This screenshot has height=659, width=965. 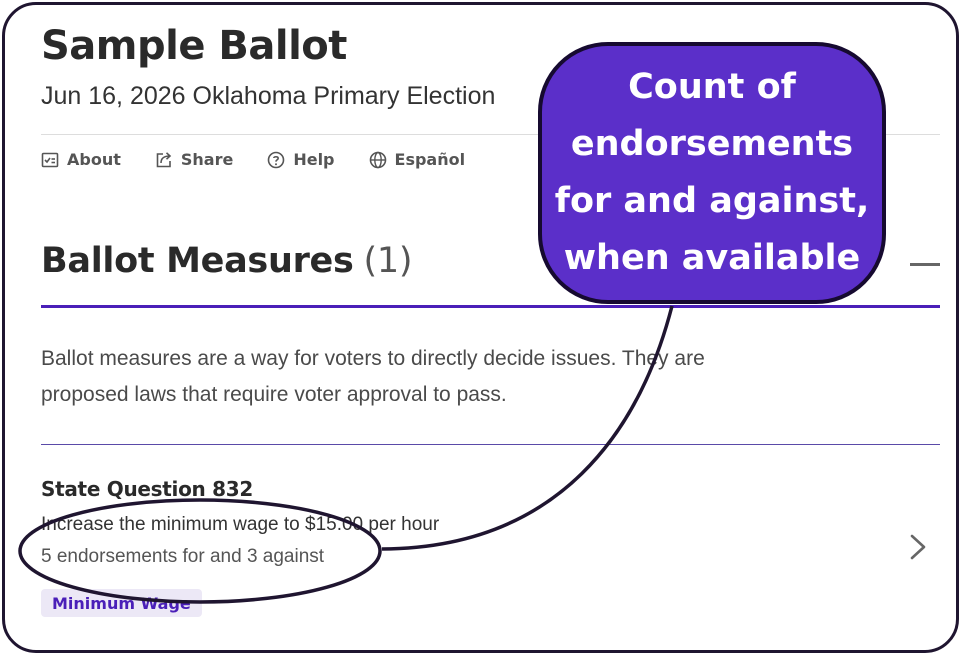 I want to click on nav-share-label: Share, so click(x=207, y=159).